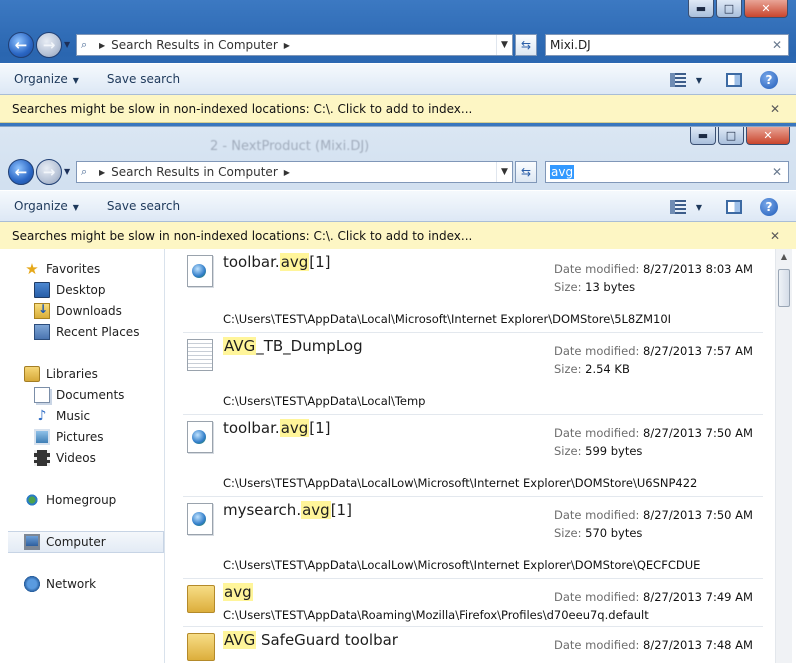 This screenshot has height=663, width=796. I want to click on music-note-icon: ♪, so click(42, 416).